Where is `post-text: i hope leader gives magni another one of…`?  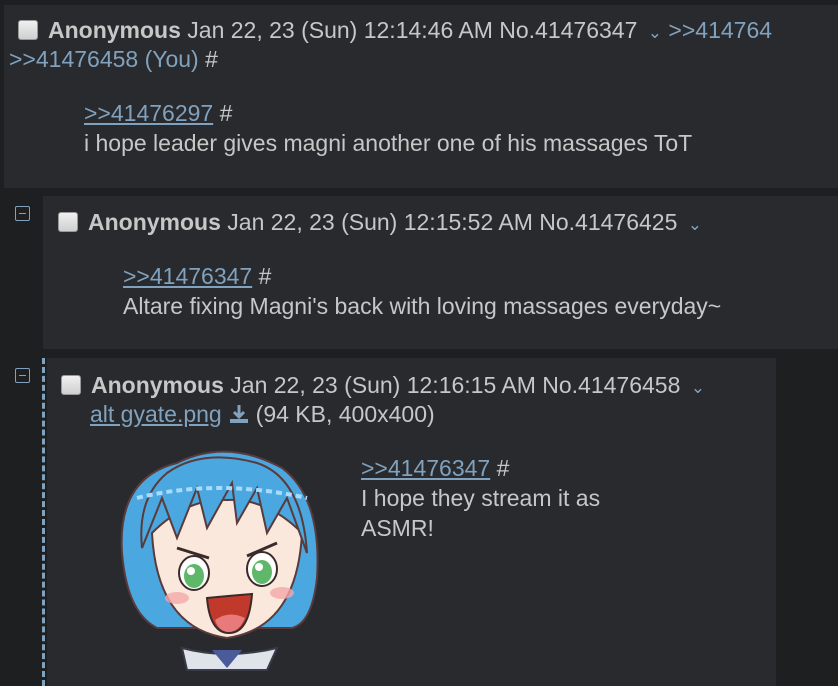
post-text: i hope leader gives magni another one of… is located at coordinates (388, 143).